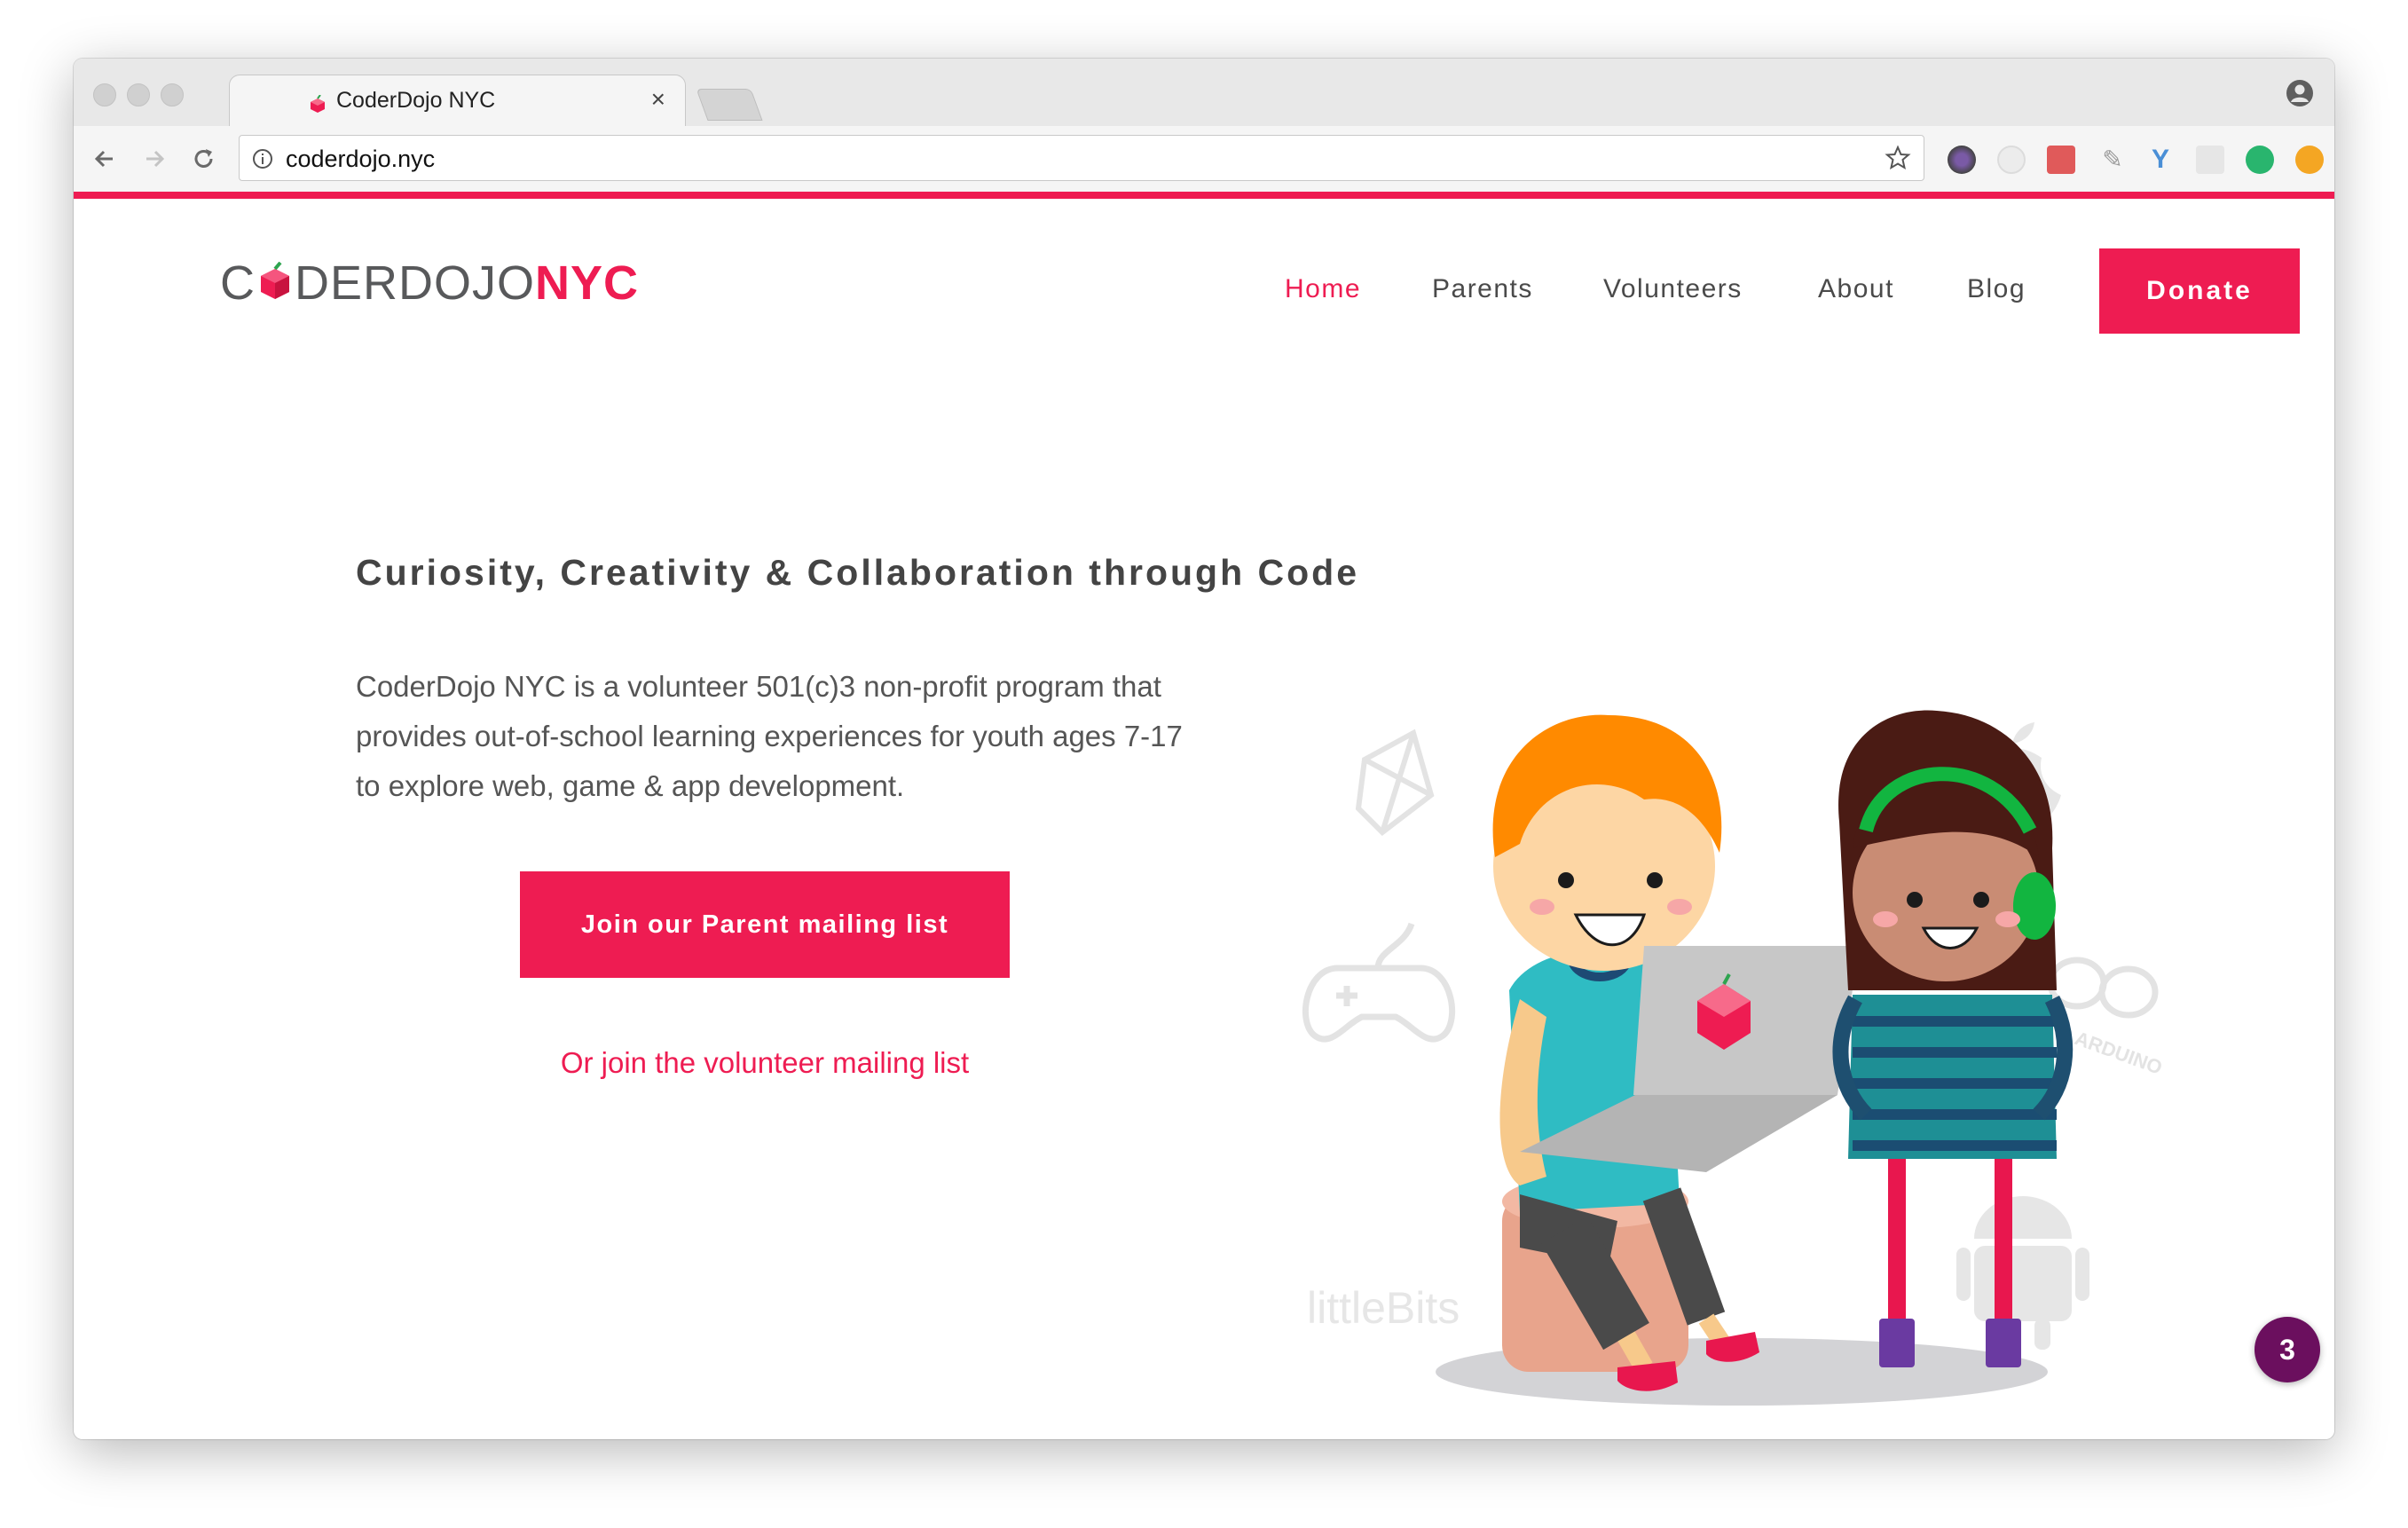 The height and width of the screenshot is (1528, 2408). I want to click on tab-coderdojo: CoderDojo NYC ×, so click(457, 101).